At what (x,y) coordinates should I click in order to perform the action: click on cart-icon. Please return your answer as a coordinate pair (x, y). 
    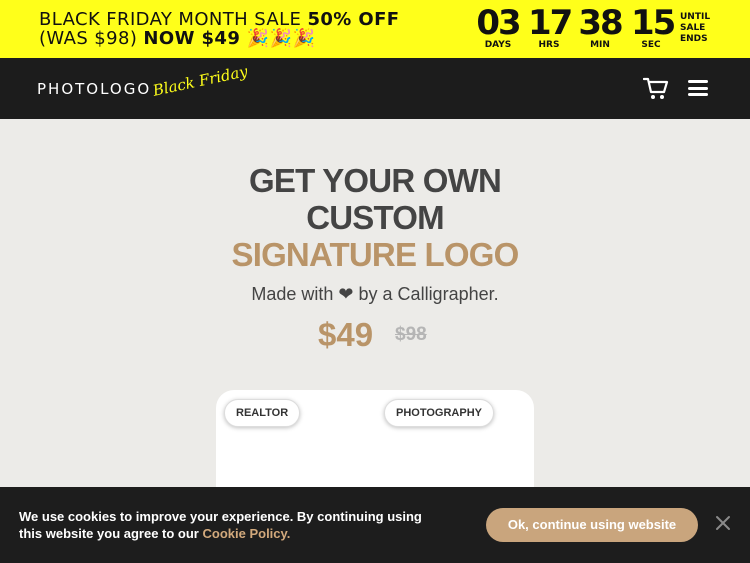
    Looking at the image, I should click on (655, 89).